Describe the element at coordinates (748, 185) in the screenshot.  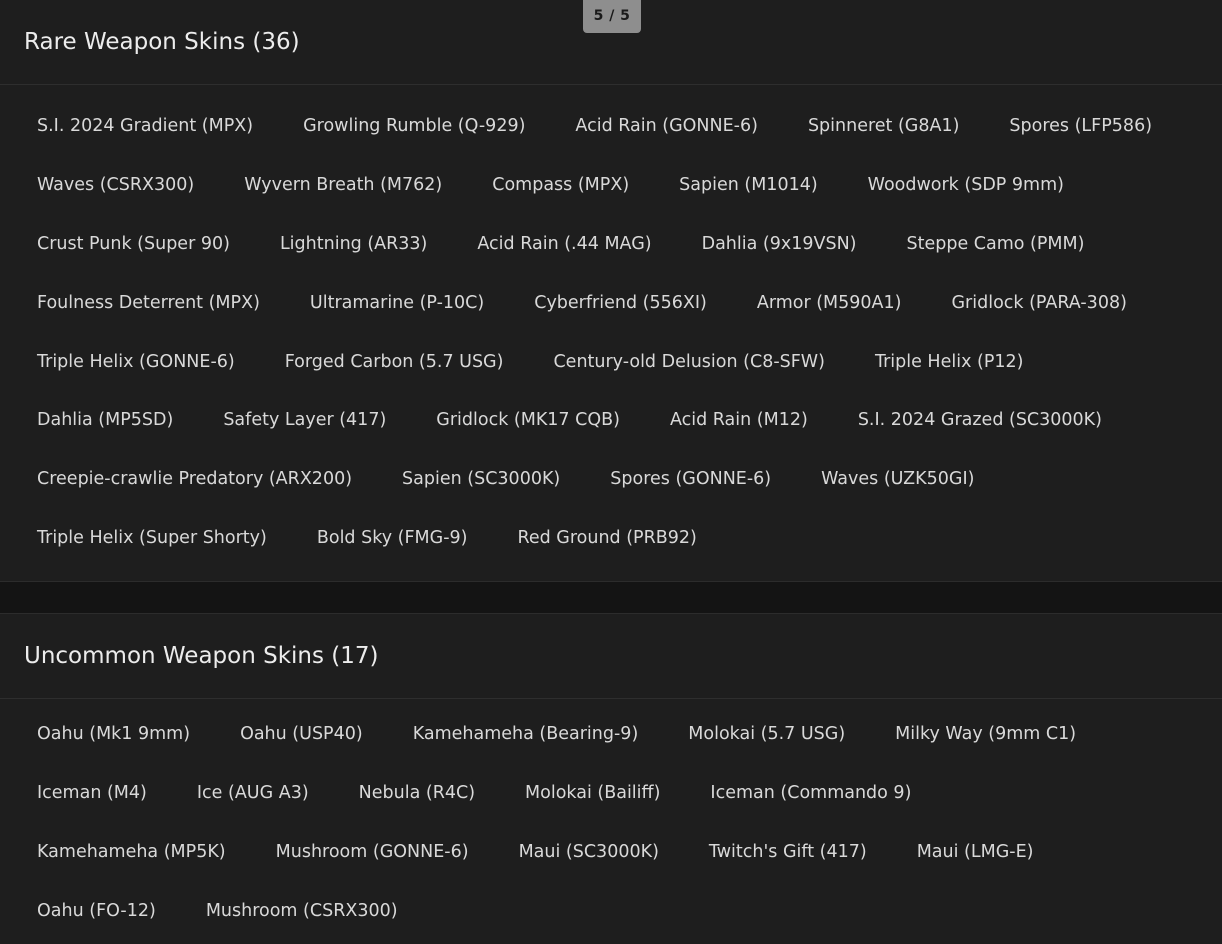
I see `skin-item: Sapien (M1014)` at that location.